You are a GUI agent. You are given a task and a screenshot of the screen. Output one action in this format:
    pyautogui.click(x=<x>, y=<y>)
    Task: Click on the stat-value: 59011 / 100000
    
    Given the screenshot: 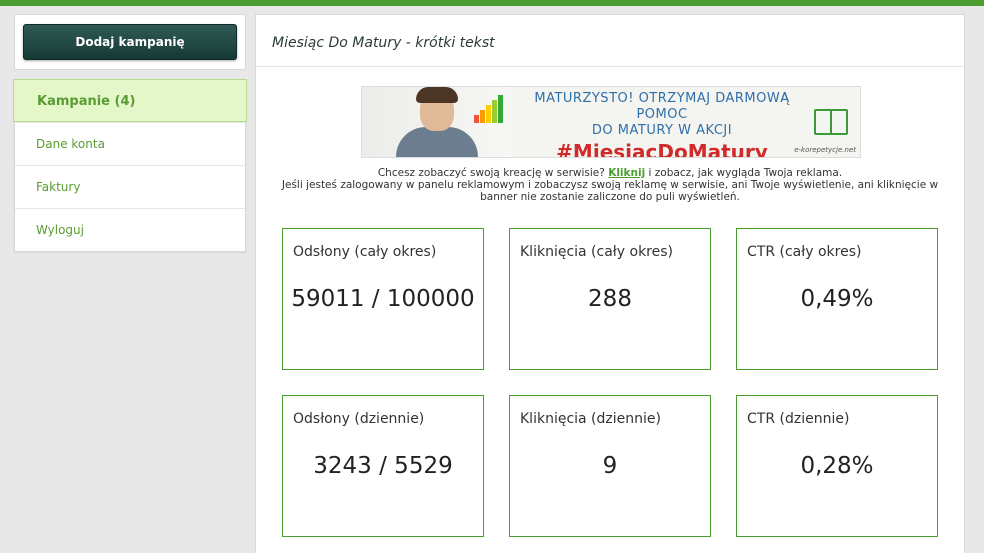 What is the action you would take?
    pyautogui.click(x=383, y=299)
    